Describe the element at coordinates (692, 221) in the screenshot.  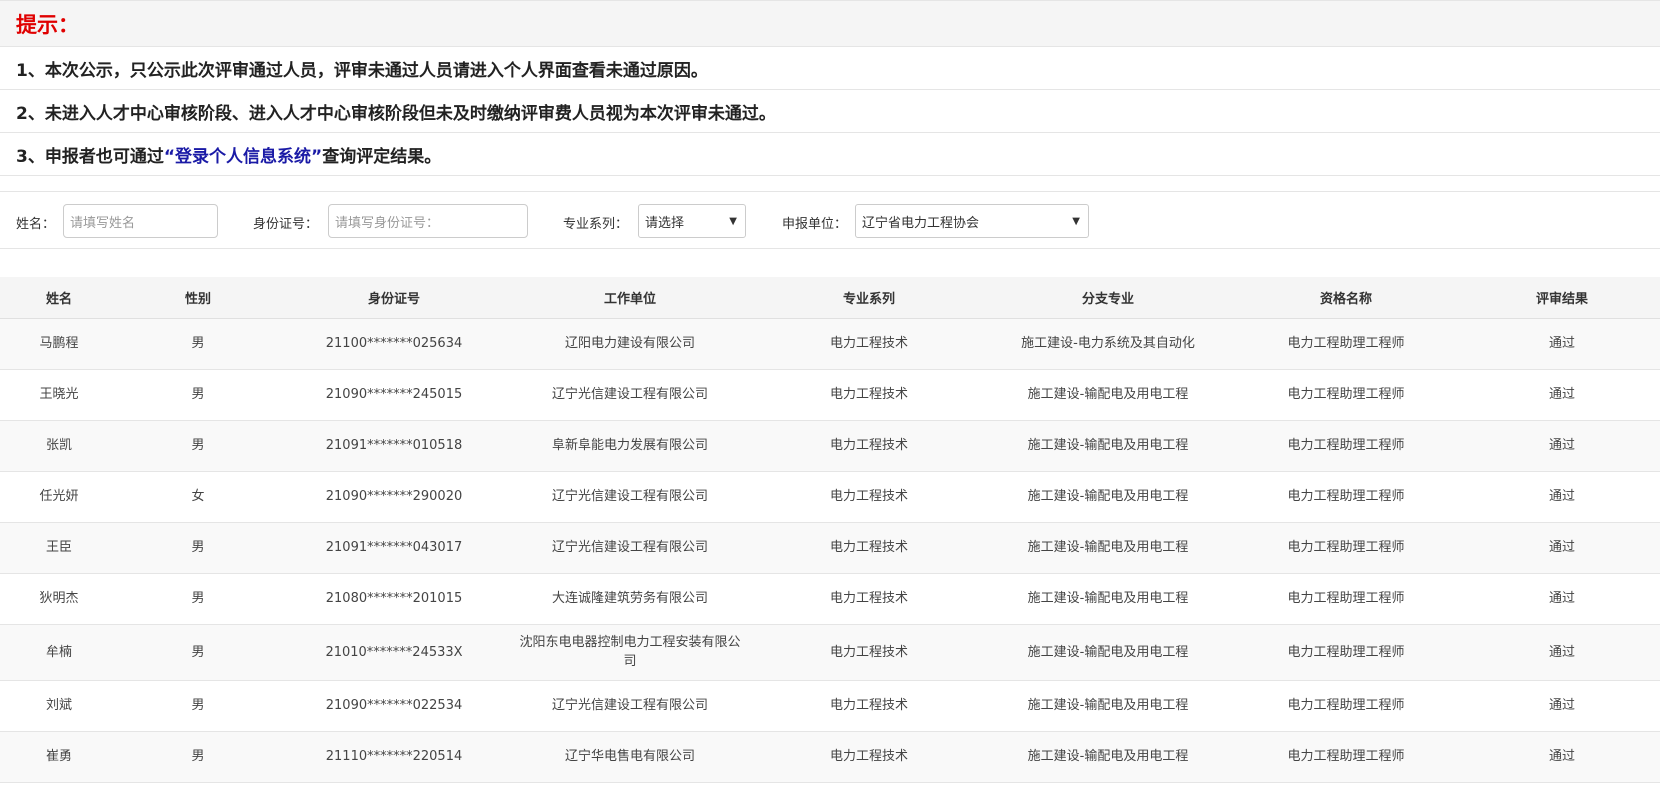
I see `major-select: 请选择 ▼` at that location.